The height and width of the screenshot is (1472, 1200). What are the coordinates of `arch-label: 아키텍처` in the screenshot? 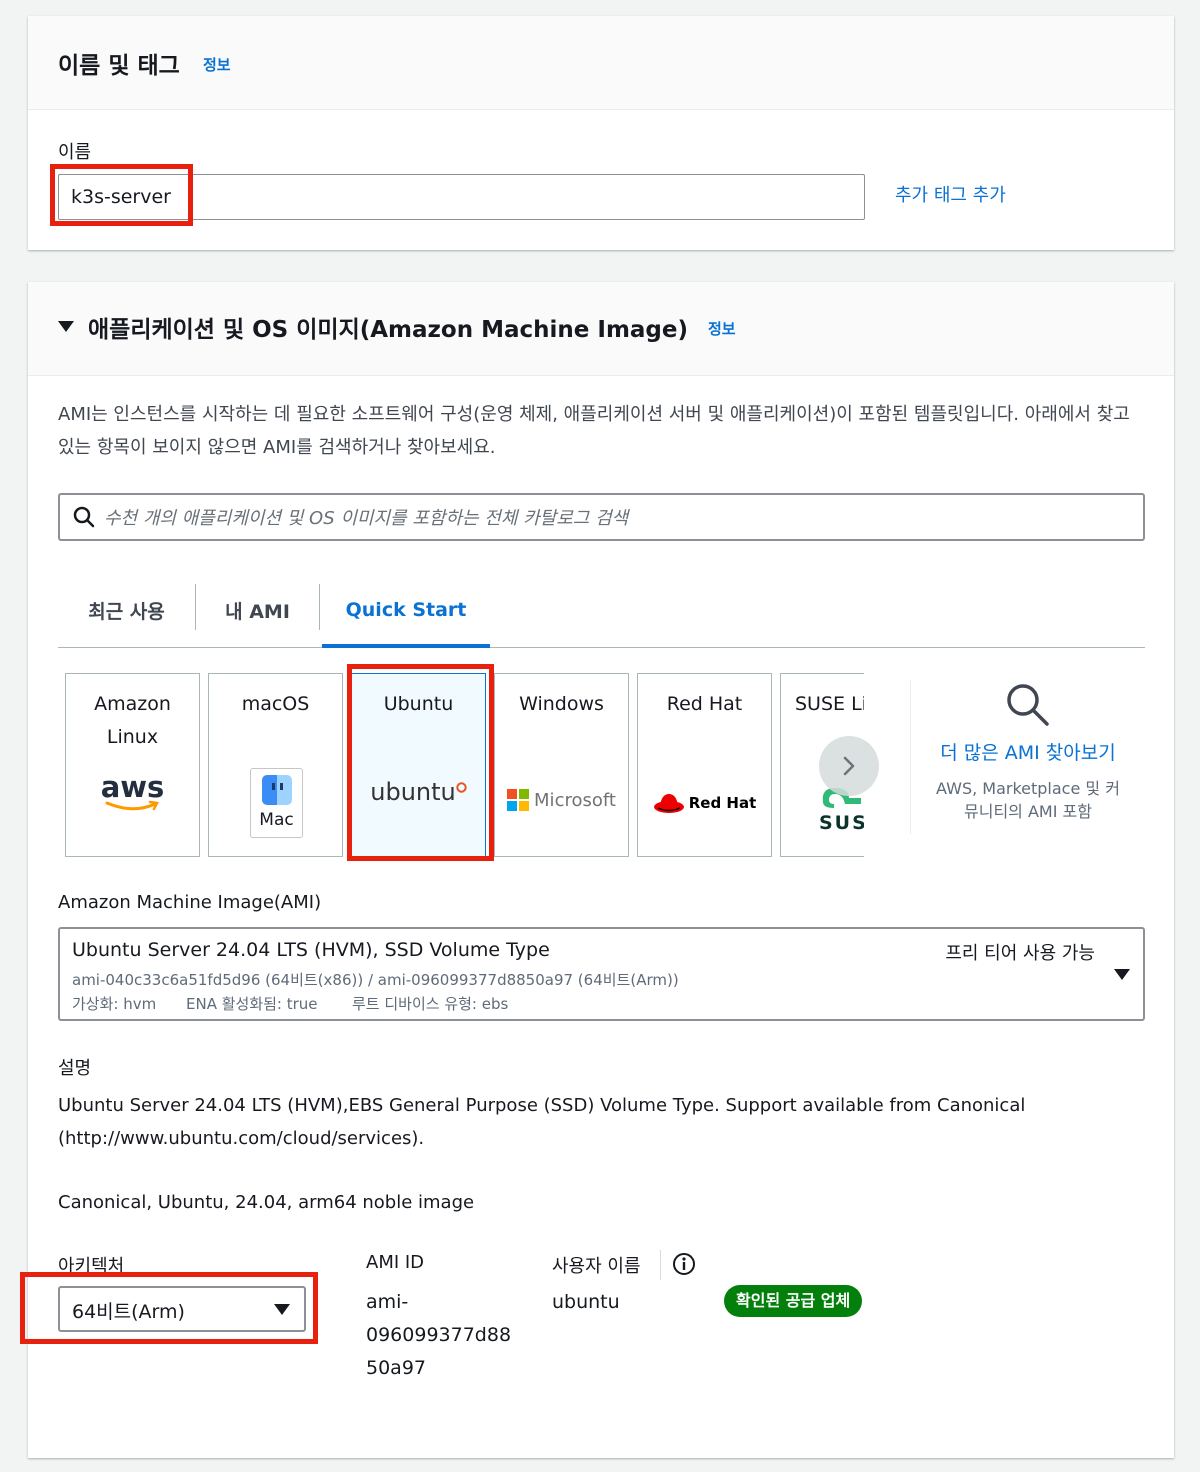 It's located at (91, 1266).